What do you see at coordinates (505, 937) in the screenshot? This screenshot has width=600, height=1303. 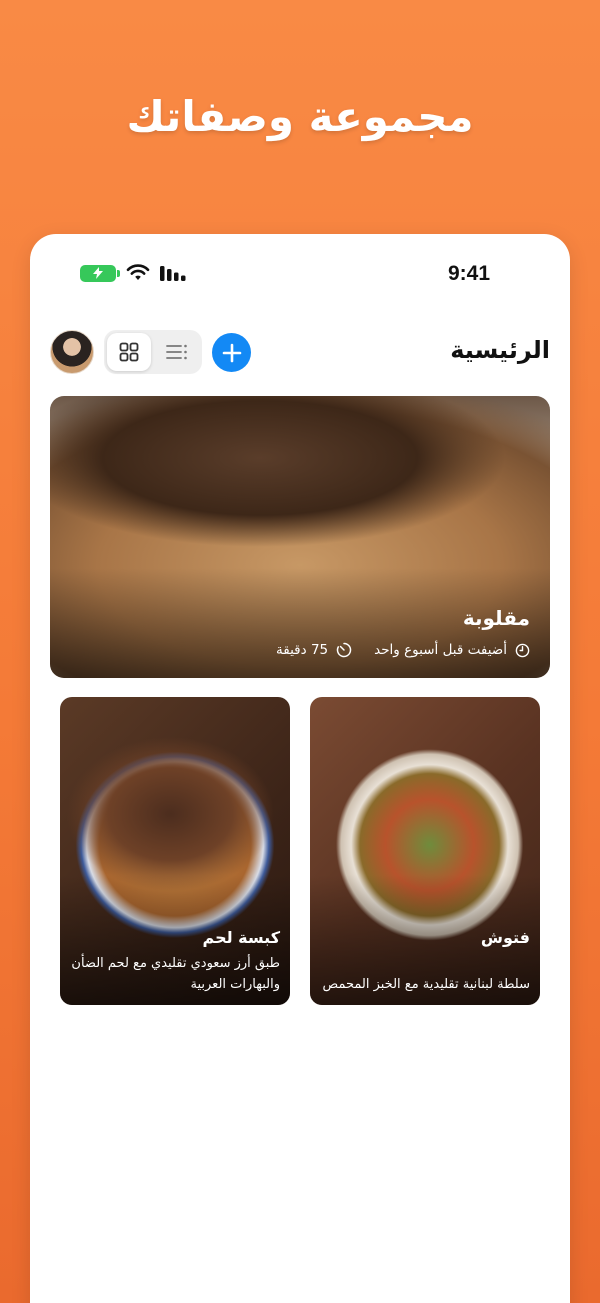 I see `recipe-title: فتوش` at bounding box center [505, 937].